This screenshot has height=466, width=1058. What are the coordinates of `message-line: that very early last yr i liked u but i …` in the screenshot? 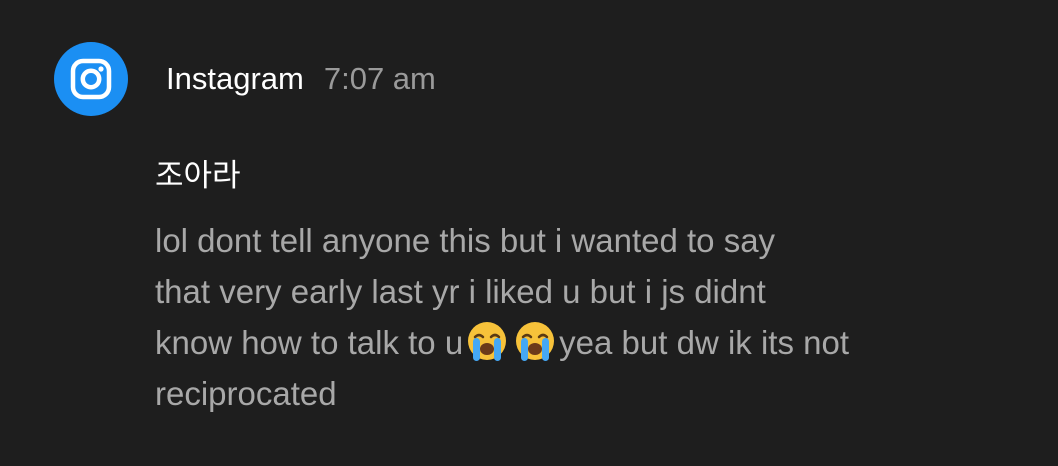 It's located at (460, 291).